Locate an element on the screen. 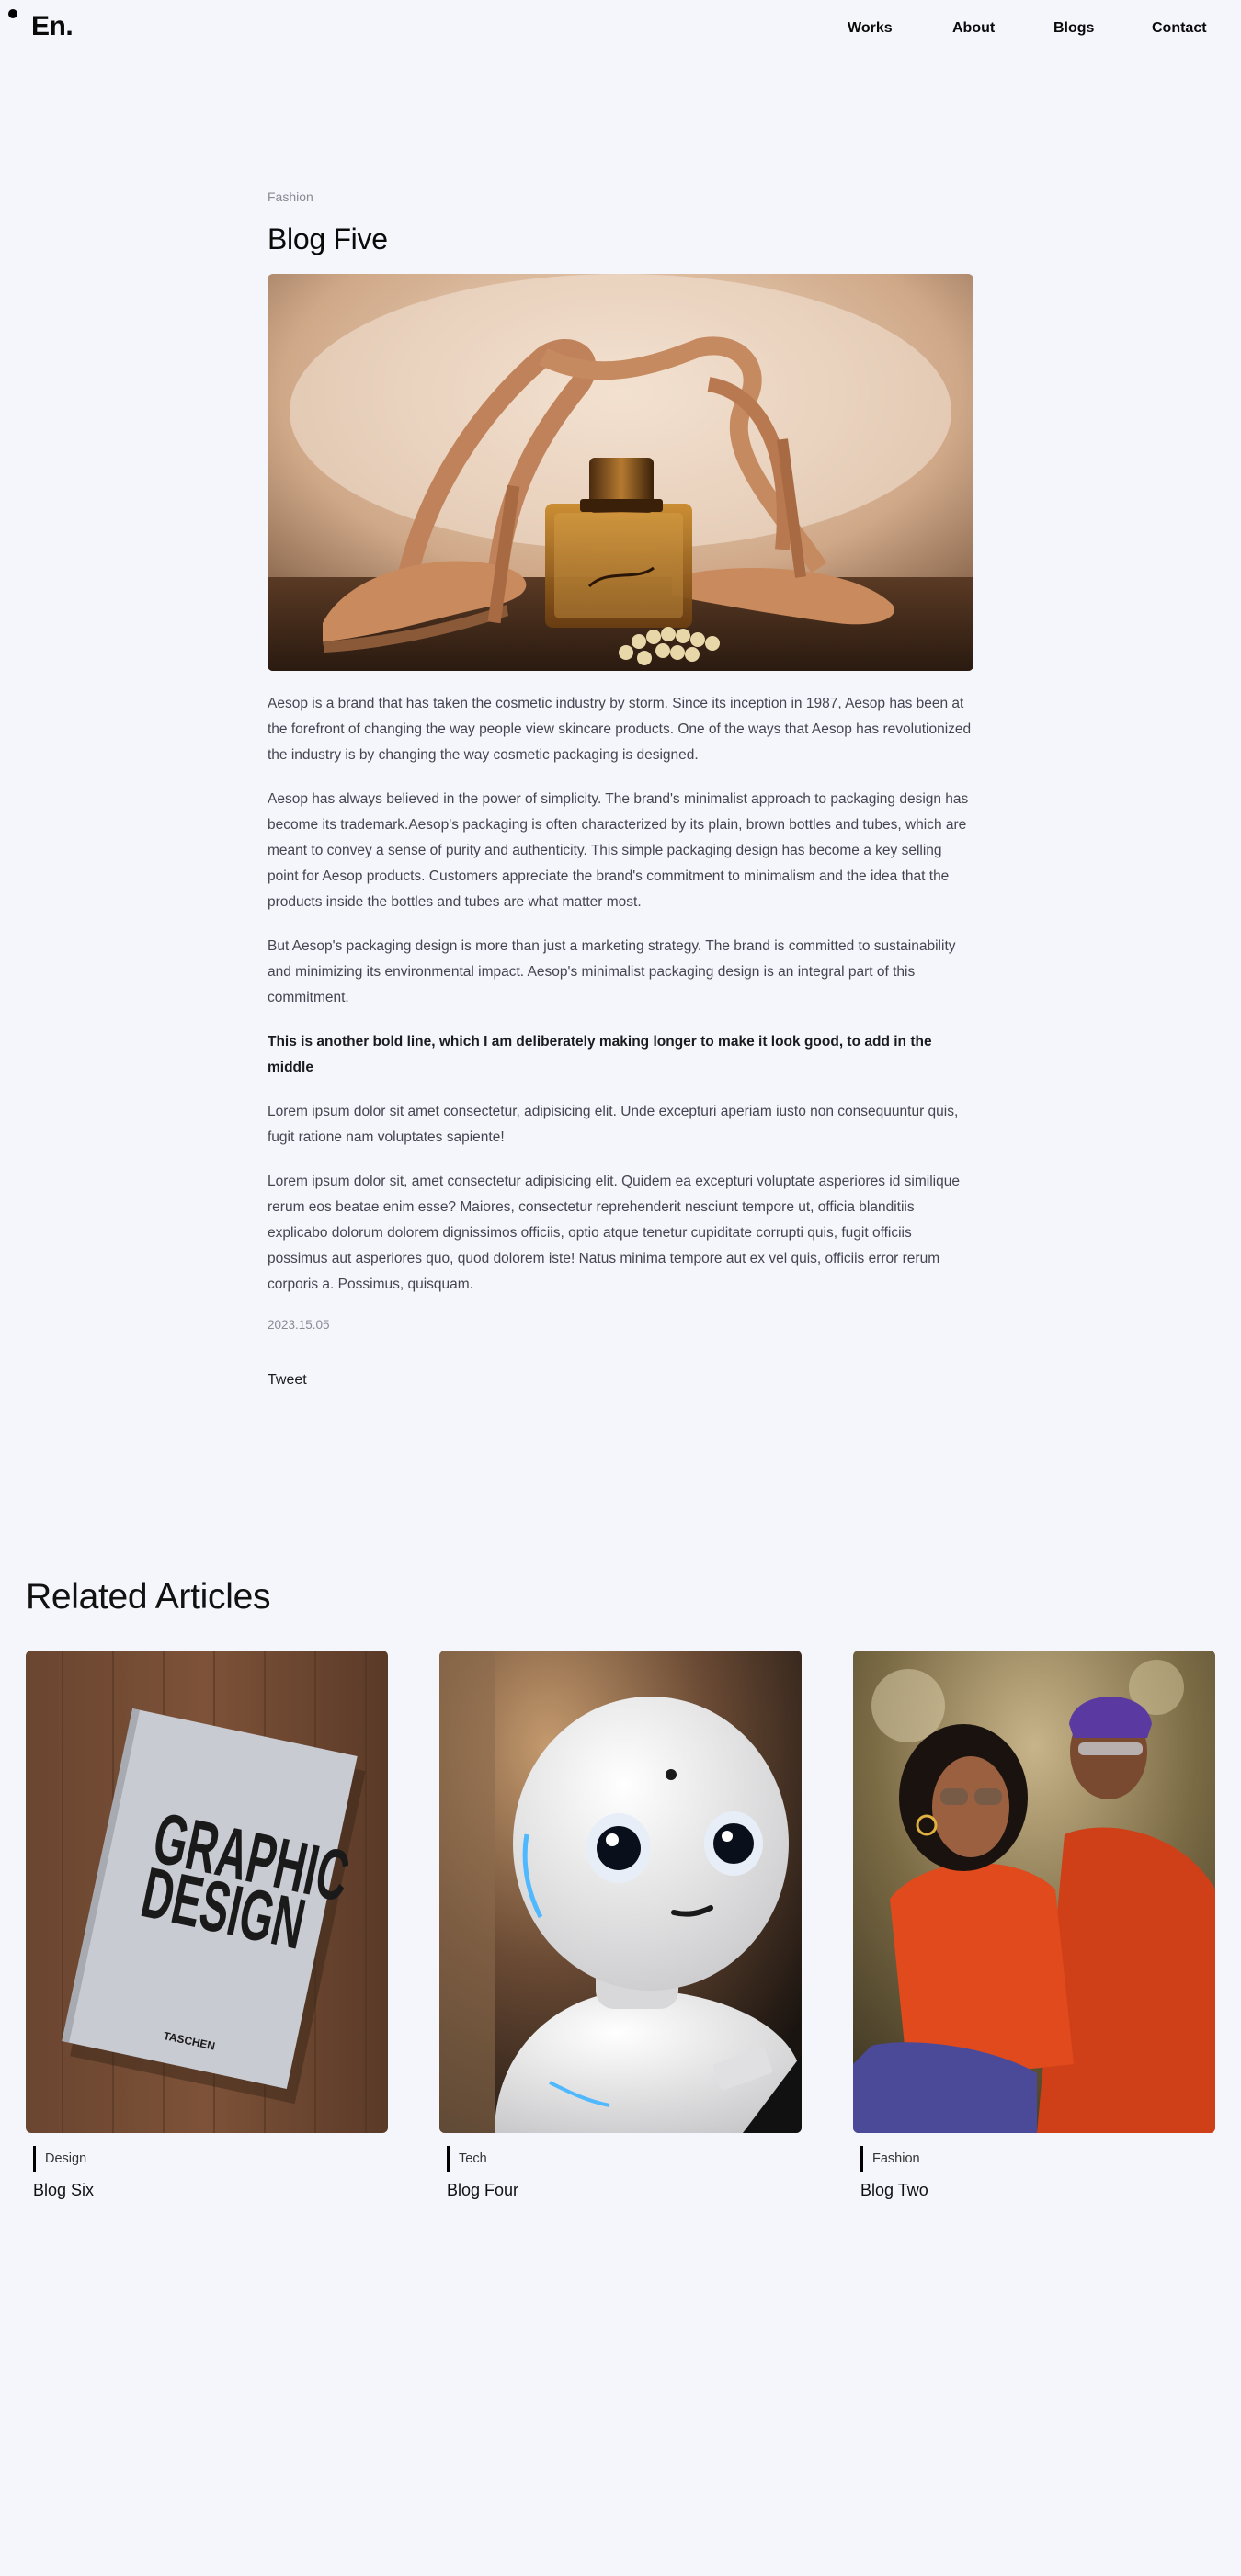 This screenshot has width=1241, height=2576. card-title: Blog Six is located at coordinates (64, 2190).